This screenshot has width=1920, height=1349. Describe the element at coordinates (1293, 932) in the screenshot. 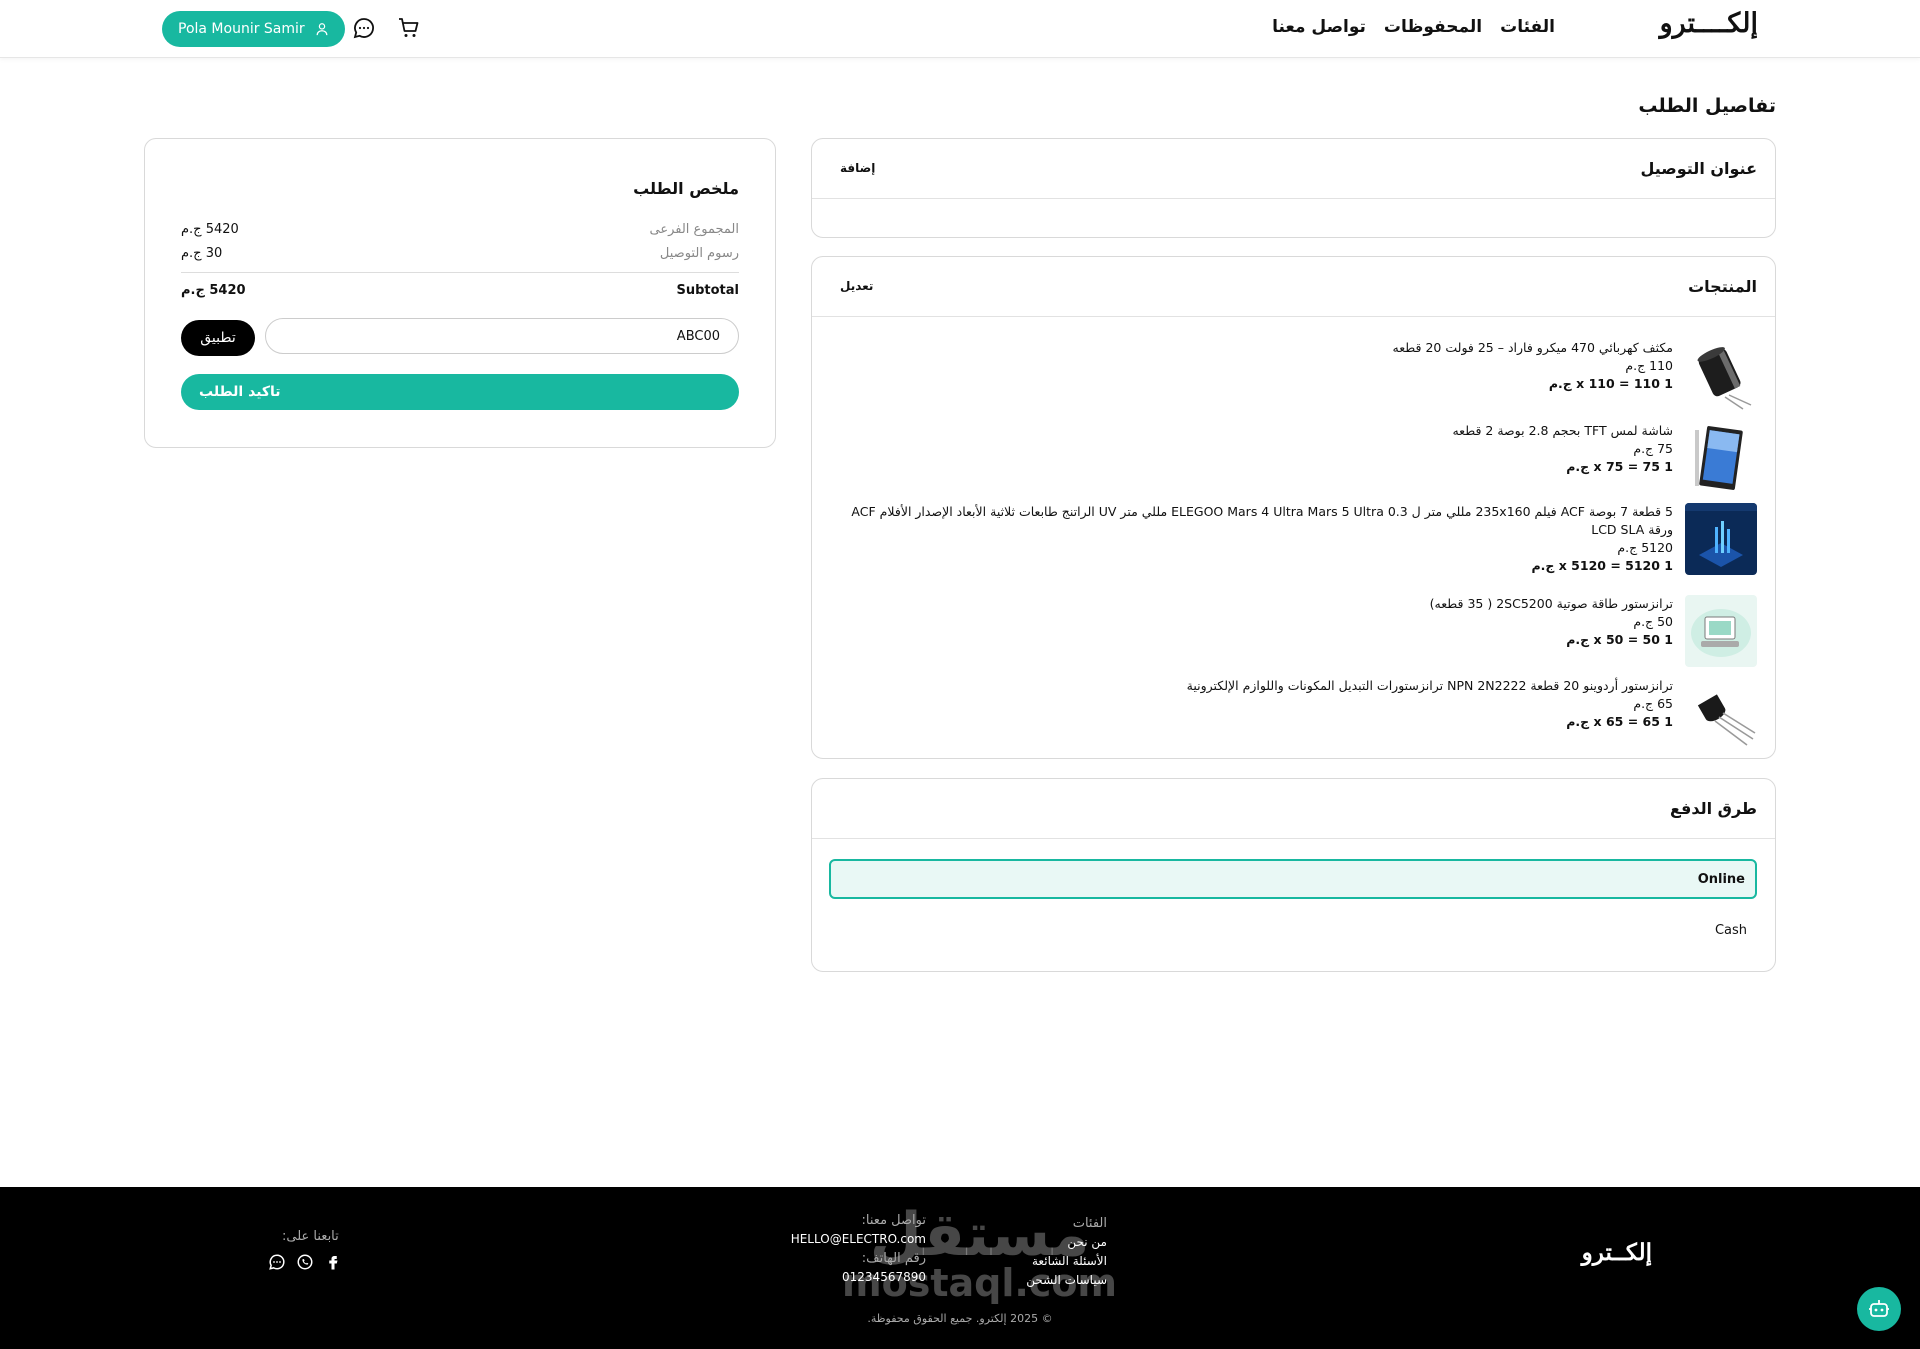

I see `payment-option-cash: Cash` at that location.